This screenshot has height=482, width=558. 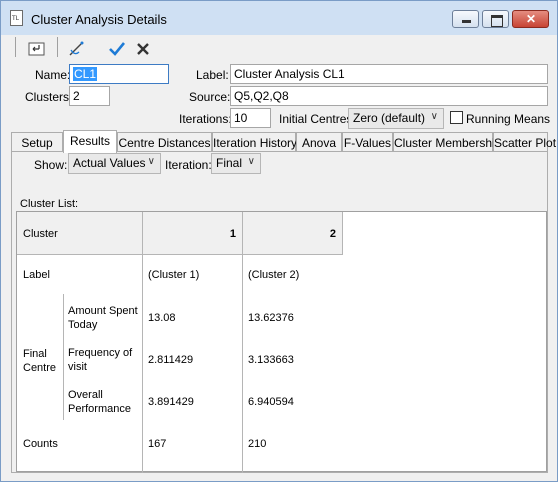 What do you see at coordinates (250, 118) in the screenshot?
I see `iterations-field: 10` at bounding box center [250, 118].